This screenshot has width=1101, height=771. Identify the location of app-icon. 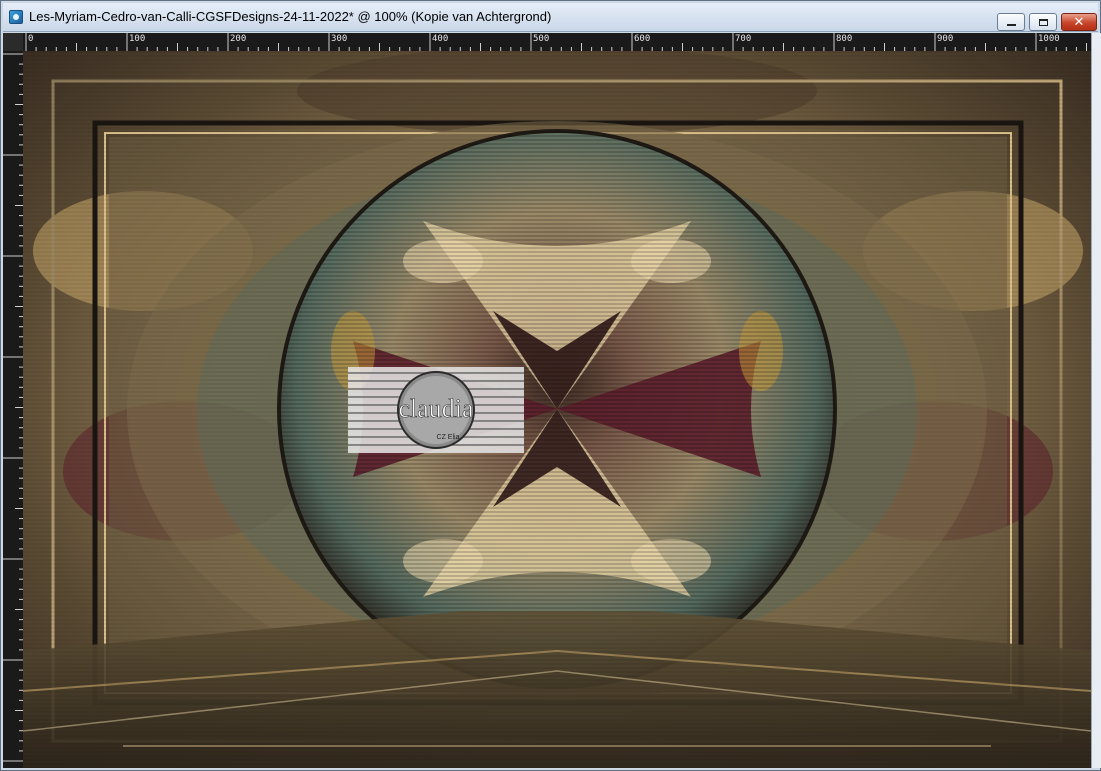
(16, 17).